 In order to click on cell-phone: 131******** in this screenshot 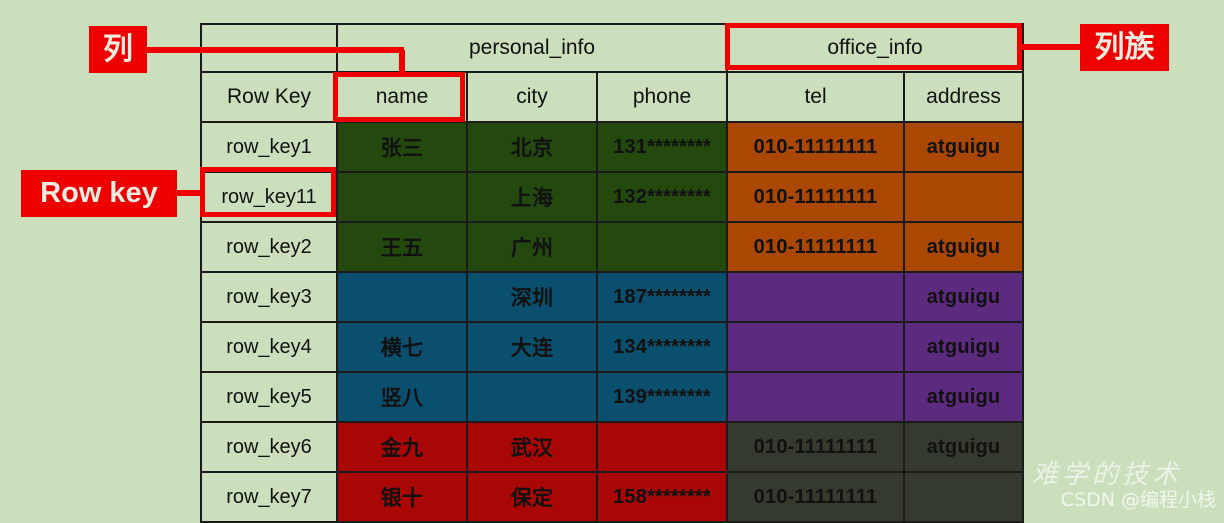, I will do `click(662, 147)`.